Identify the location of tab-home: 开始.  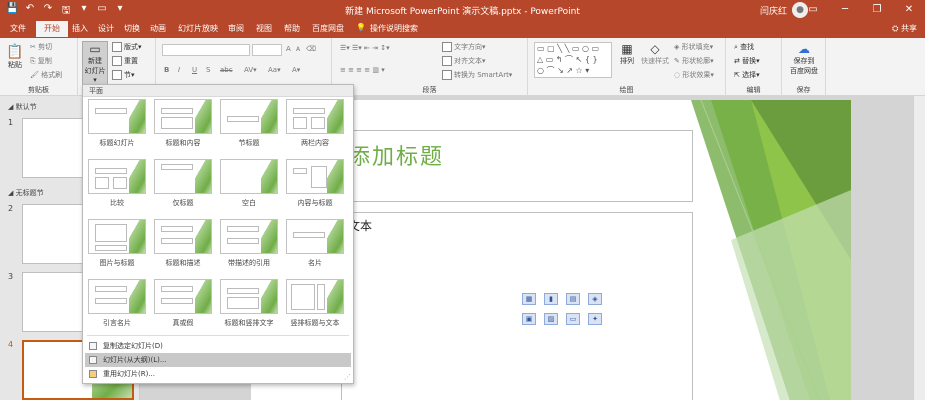
(52, 29).